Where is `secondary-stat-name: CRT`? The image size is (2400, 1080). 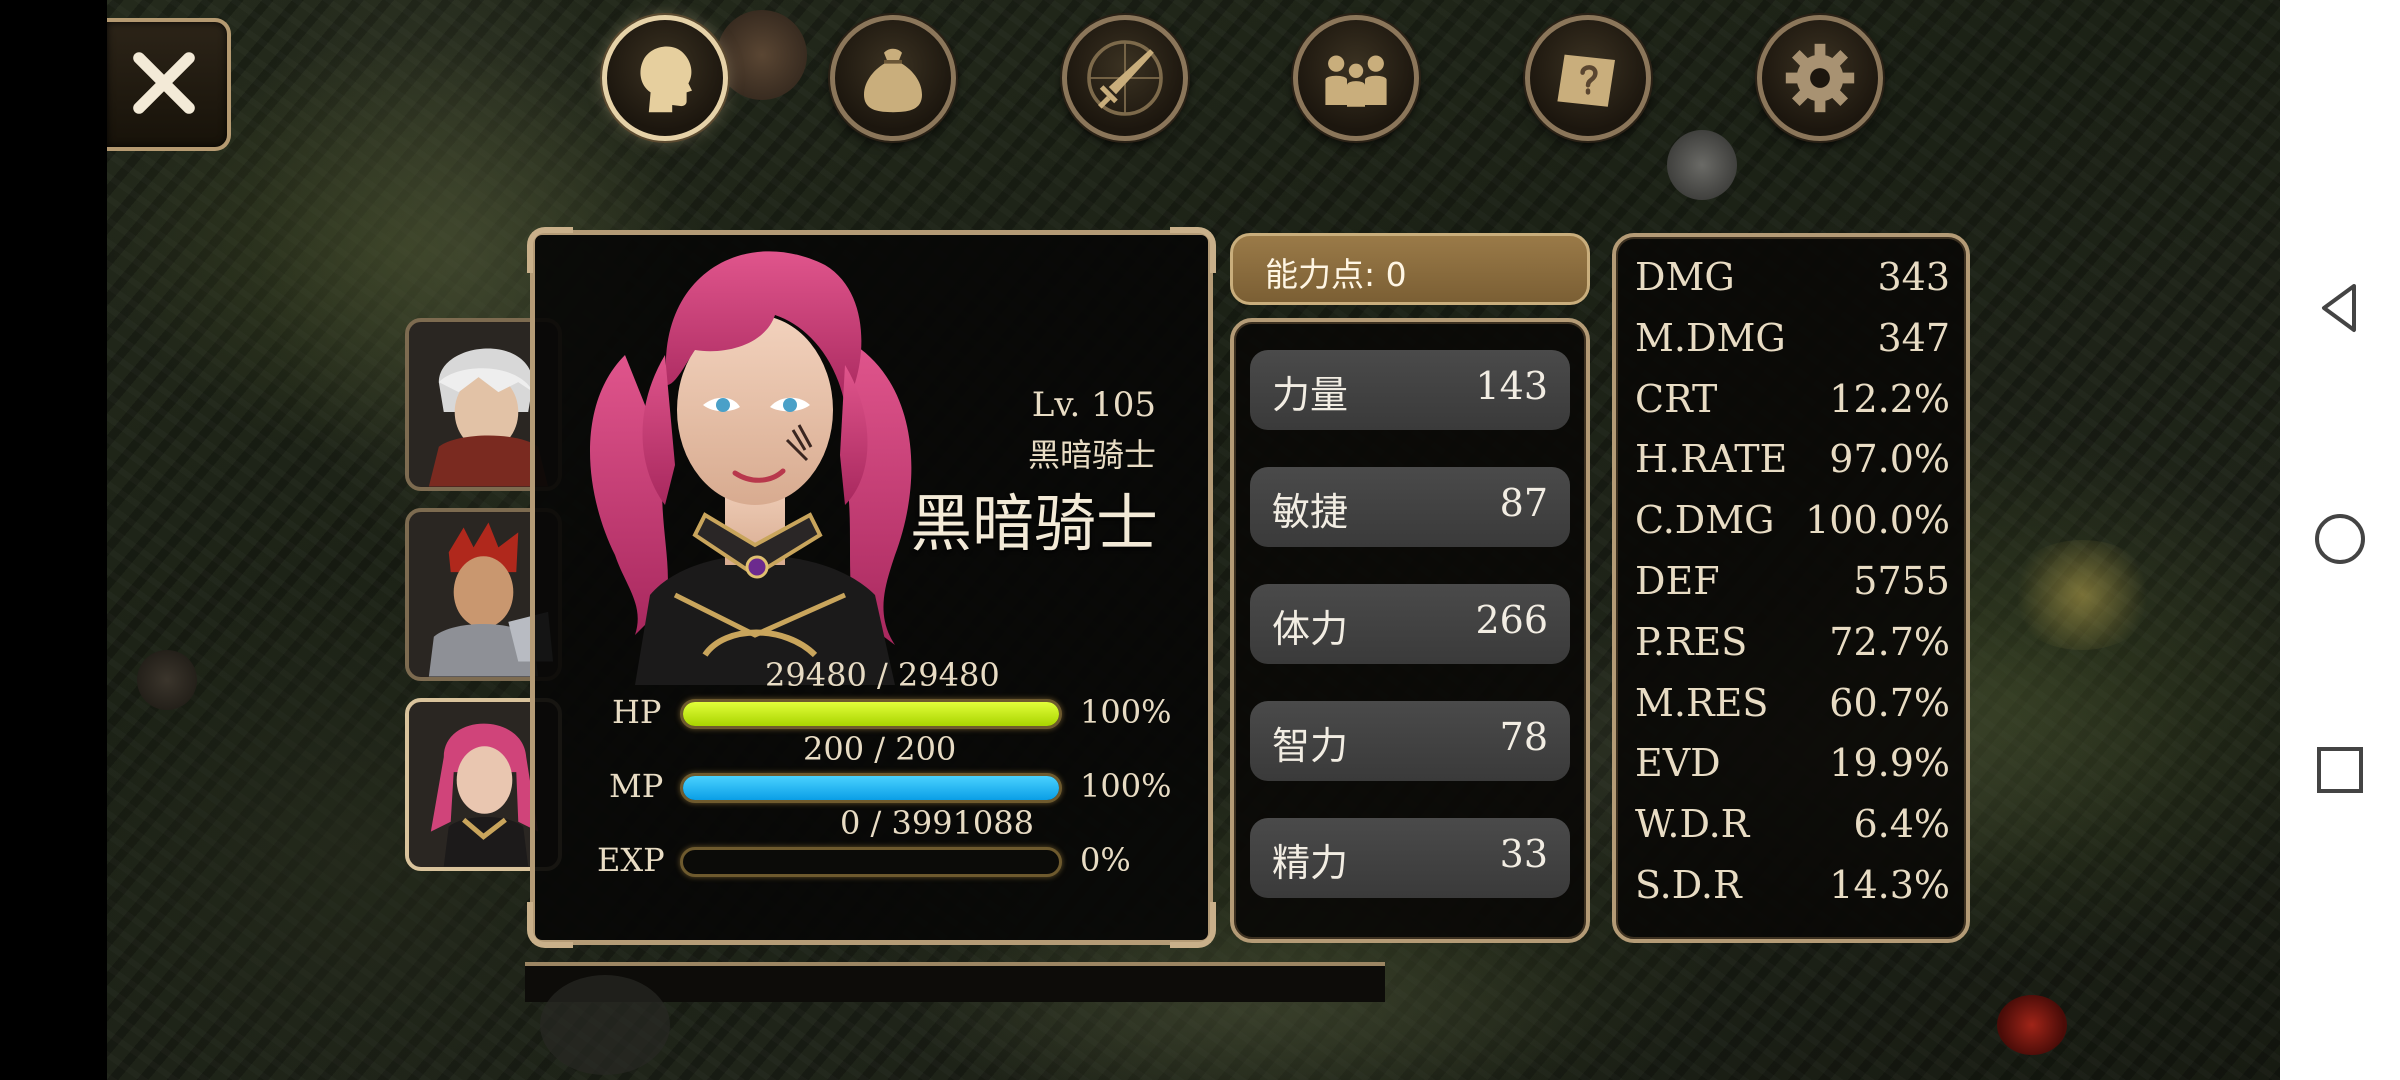 secondary-stat-name: CRT is located at coordinates (1676, 398).